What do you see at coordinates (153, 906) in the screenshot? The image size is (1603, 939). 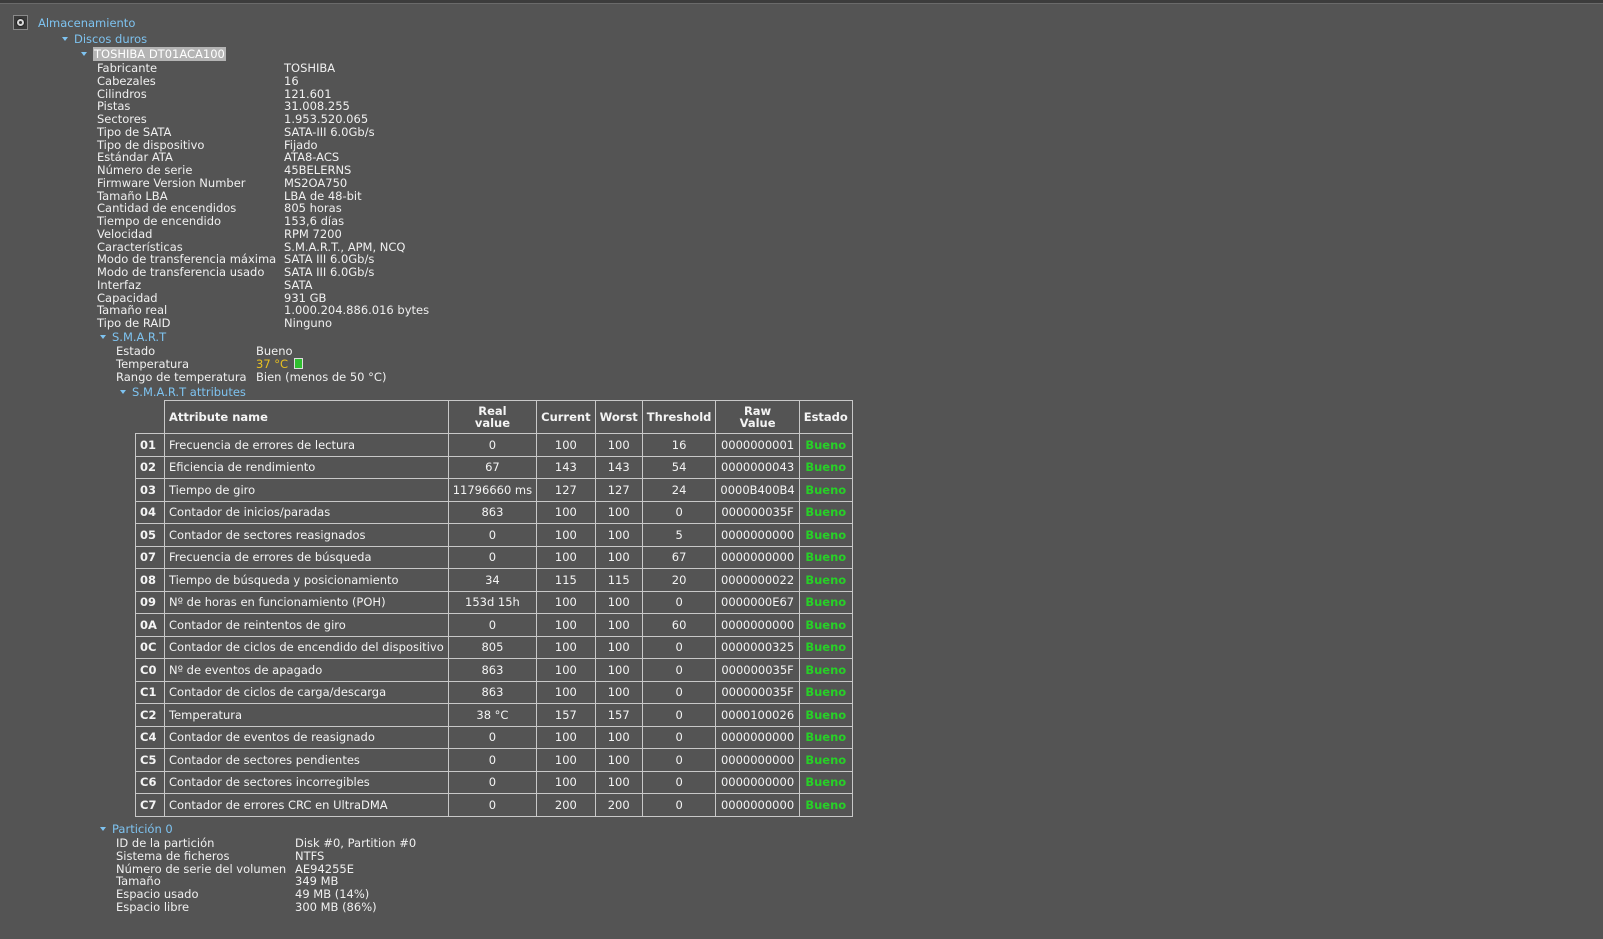 I see `prop-key: Espacio libre` at bounding box center [153, 906].